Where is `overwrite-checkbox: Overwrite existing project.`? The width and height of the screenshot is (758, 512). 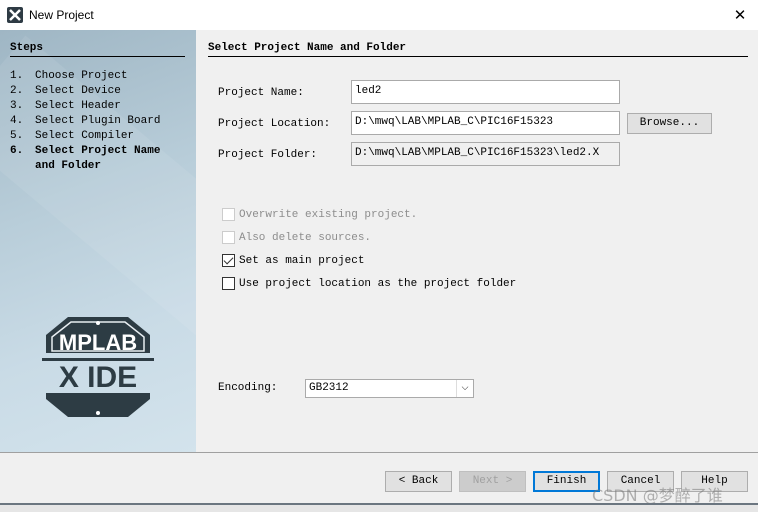
overwrite-checkbox: Overwrite existing project. is located at coordinates (319, 214).